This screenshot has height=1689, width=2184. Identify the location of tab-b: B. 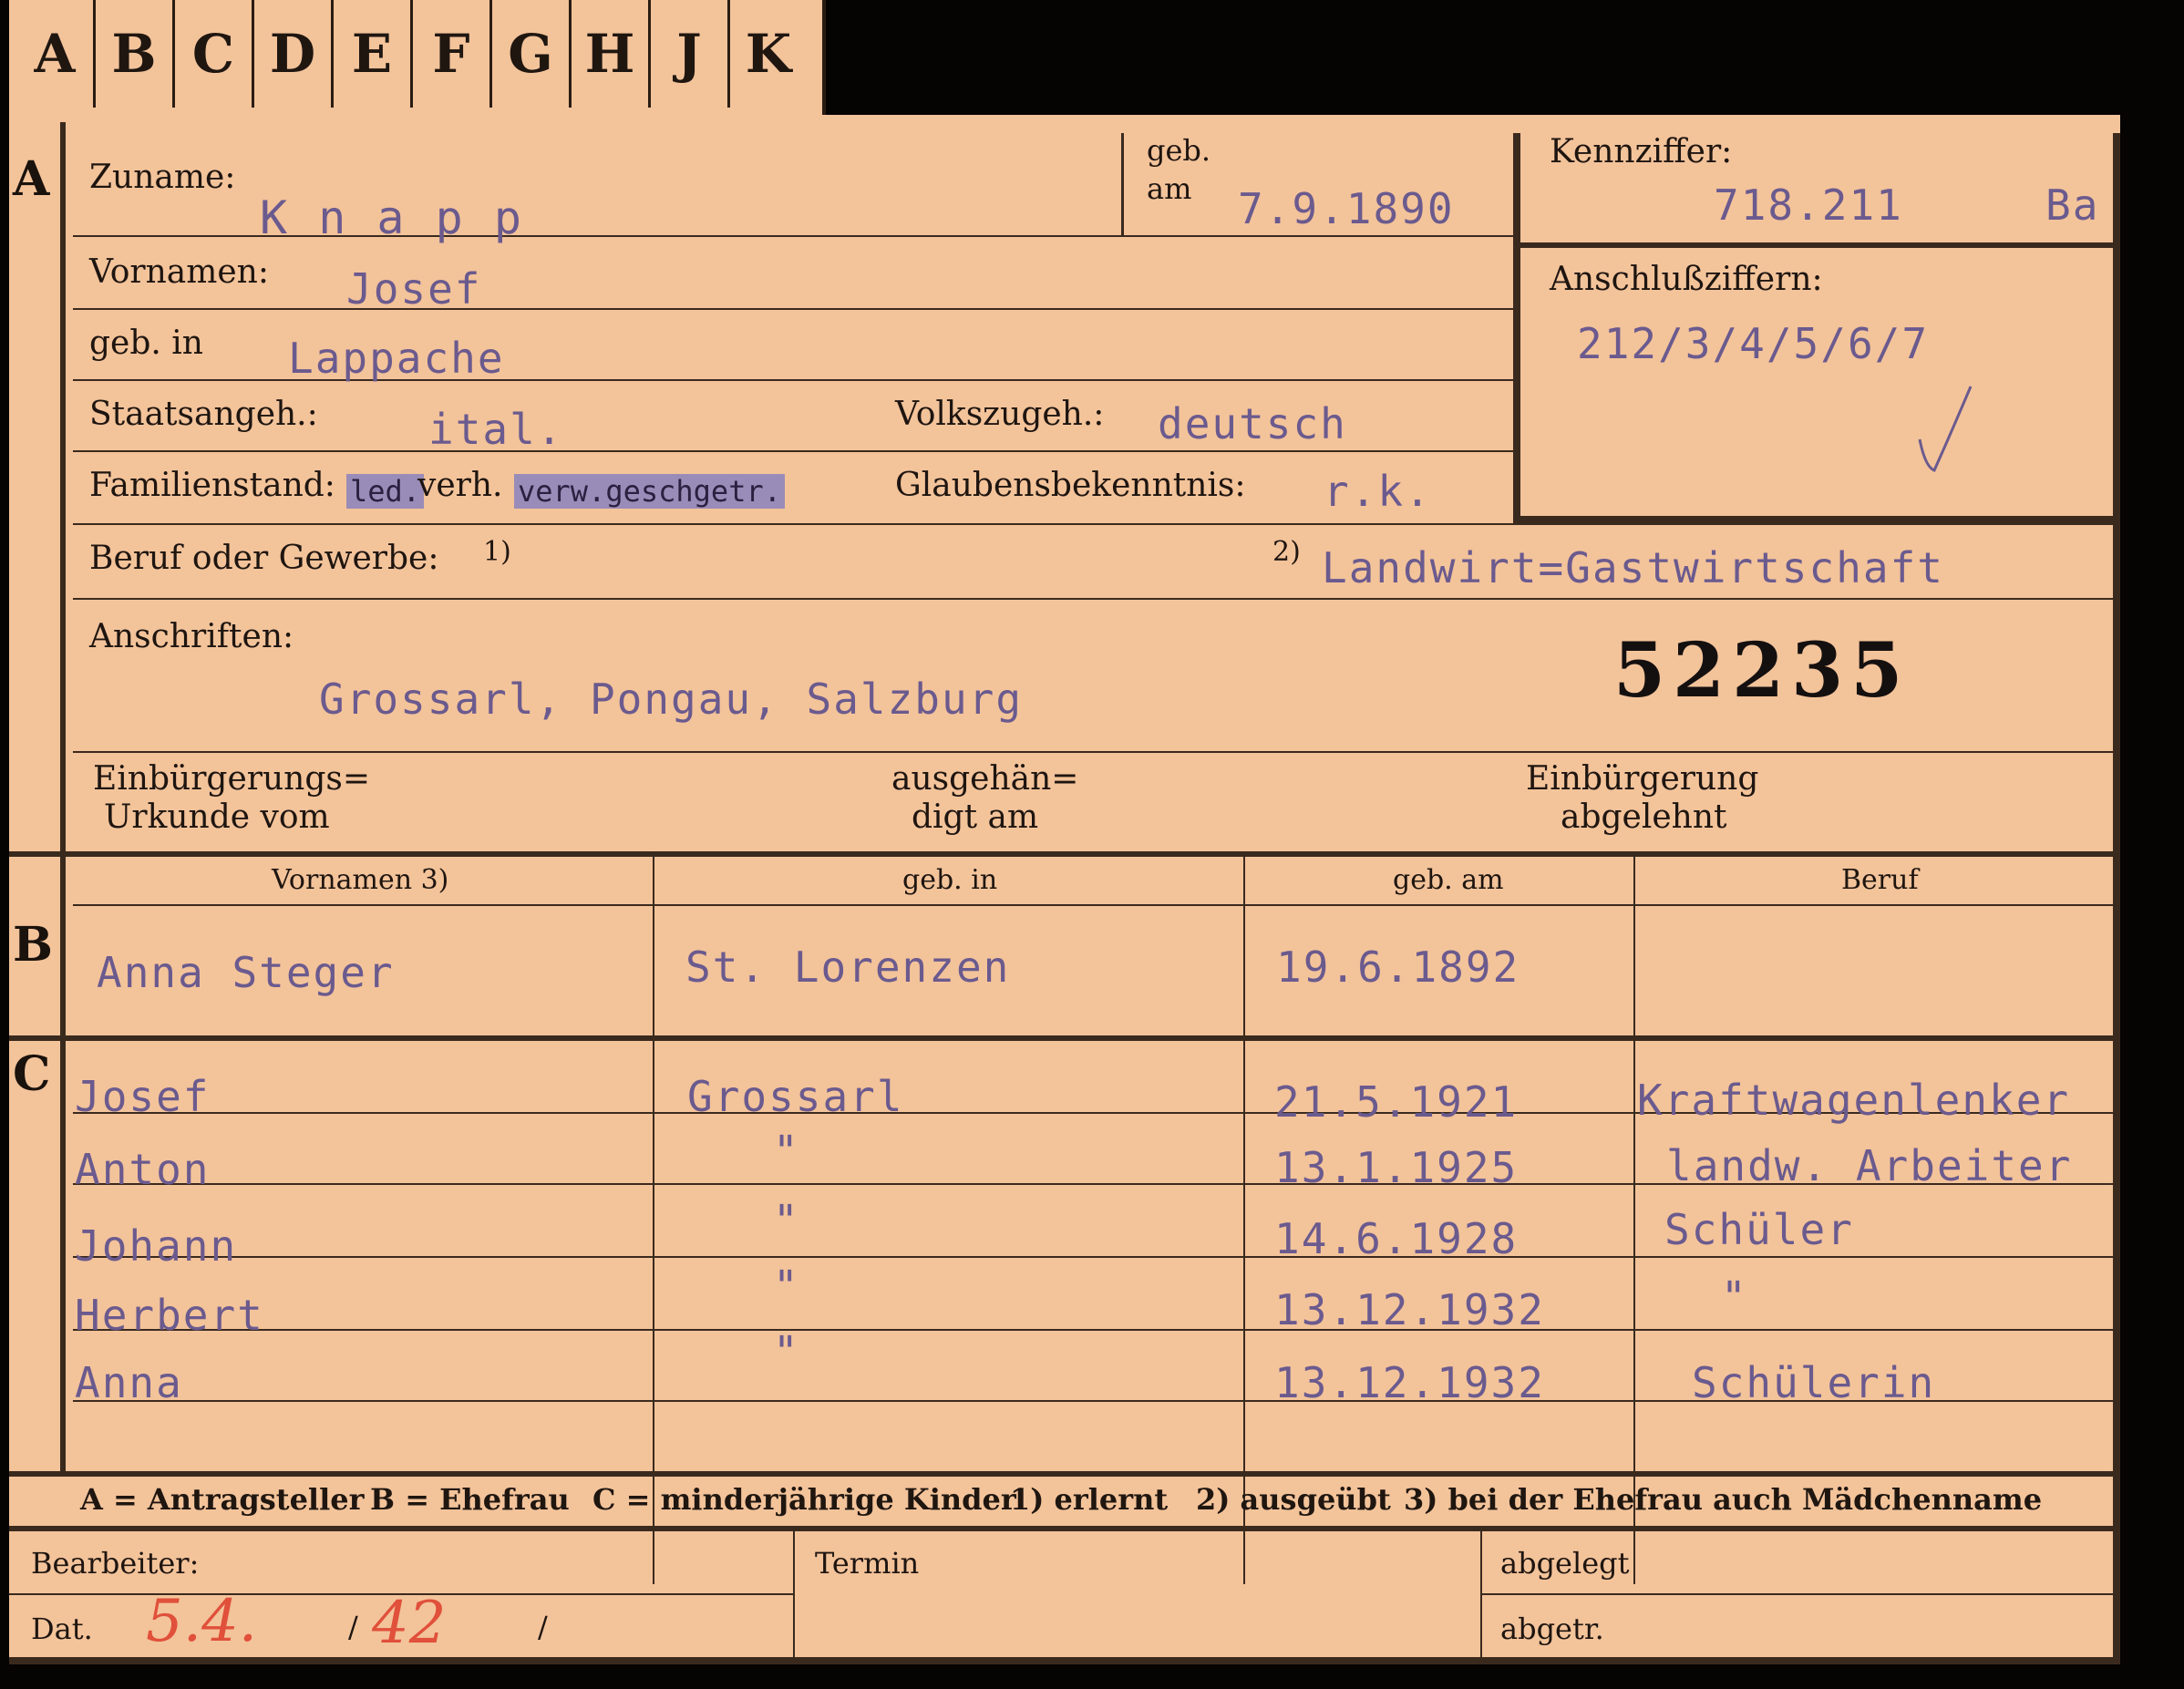
(136, 54).